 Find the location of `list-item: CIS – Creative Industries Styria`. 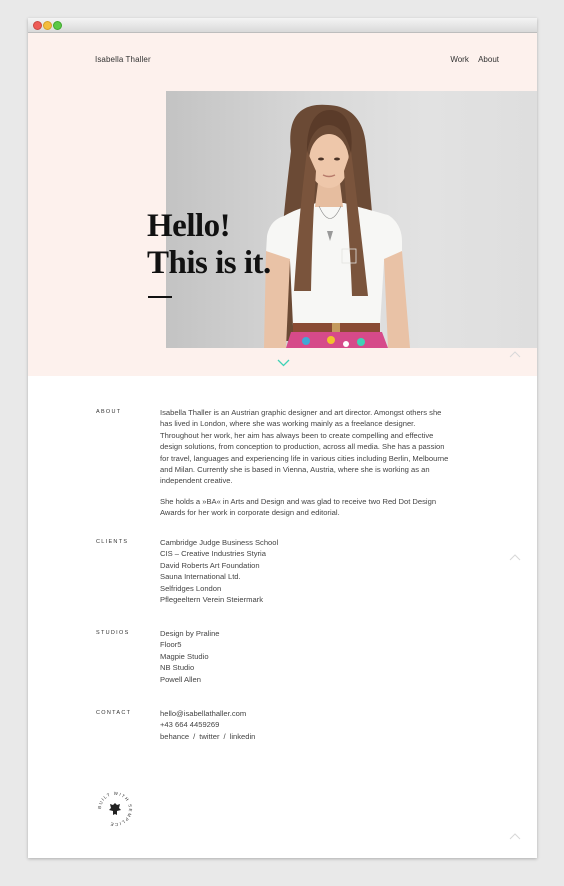

list-item: CIS – Creative Industries Styria is located at coordinates (213, 554).